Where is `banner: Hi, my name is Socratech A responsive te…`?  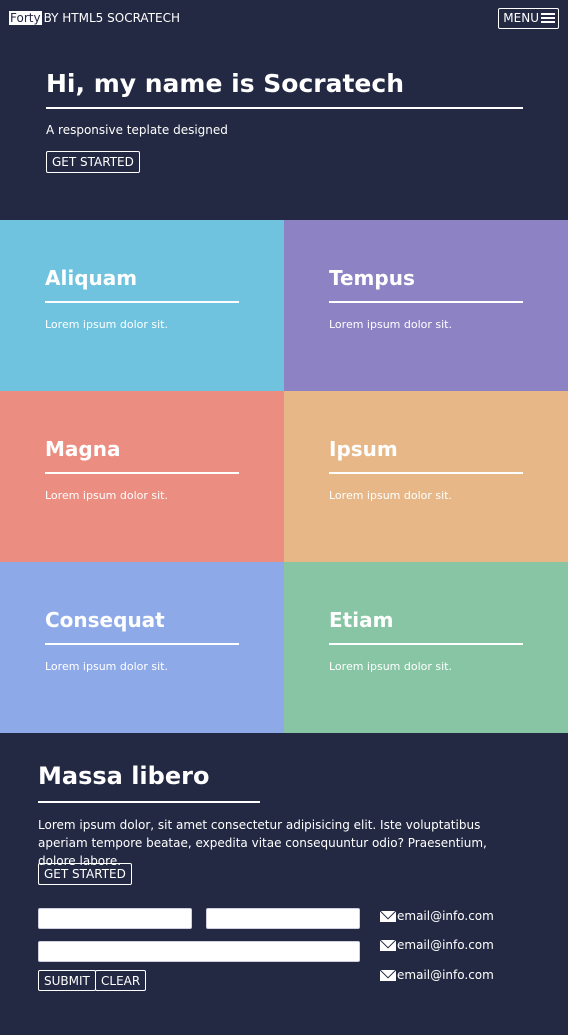
banner: Hi, my name is Socratech A responsive te… is located at coordinates (284, 120).